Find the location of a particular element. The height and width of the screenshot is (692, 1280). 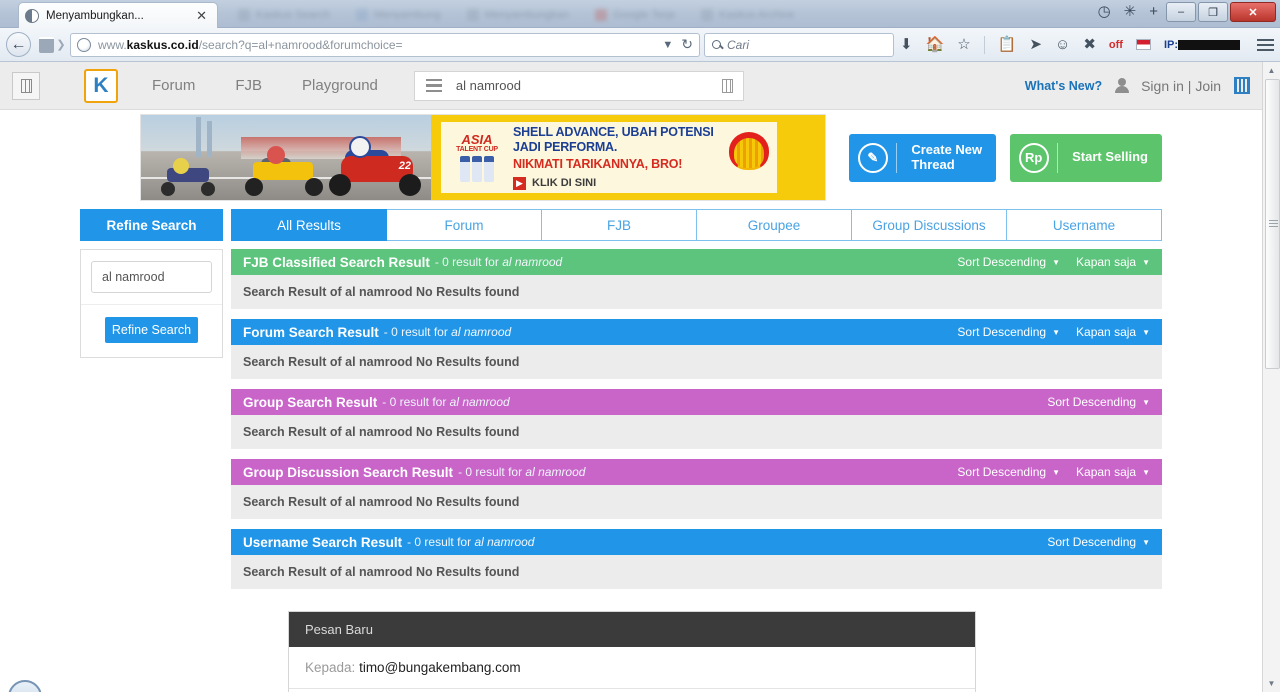

scrollbar-thumb is located at coordinates (1272, 224).